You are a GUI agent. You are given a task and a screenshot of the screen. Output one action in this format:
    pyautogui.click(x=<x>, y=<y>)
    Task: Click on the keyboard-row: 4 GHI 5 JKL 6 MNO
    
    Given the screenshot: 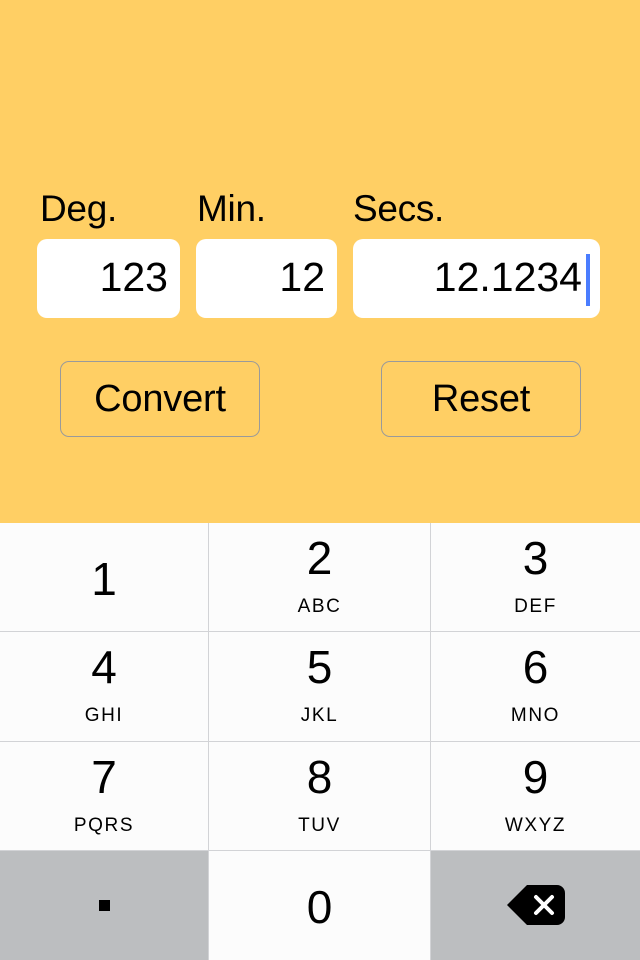 What is the action you would take?
    pyautogui.click(x=320, y=687)
    